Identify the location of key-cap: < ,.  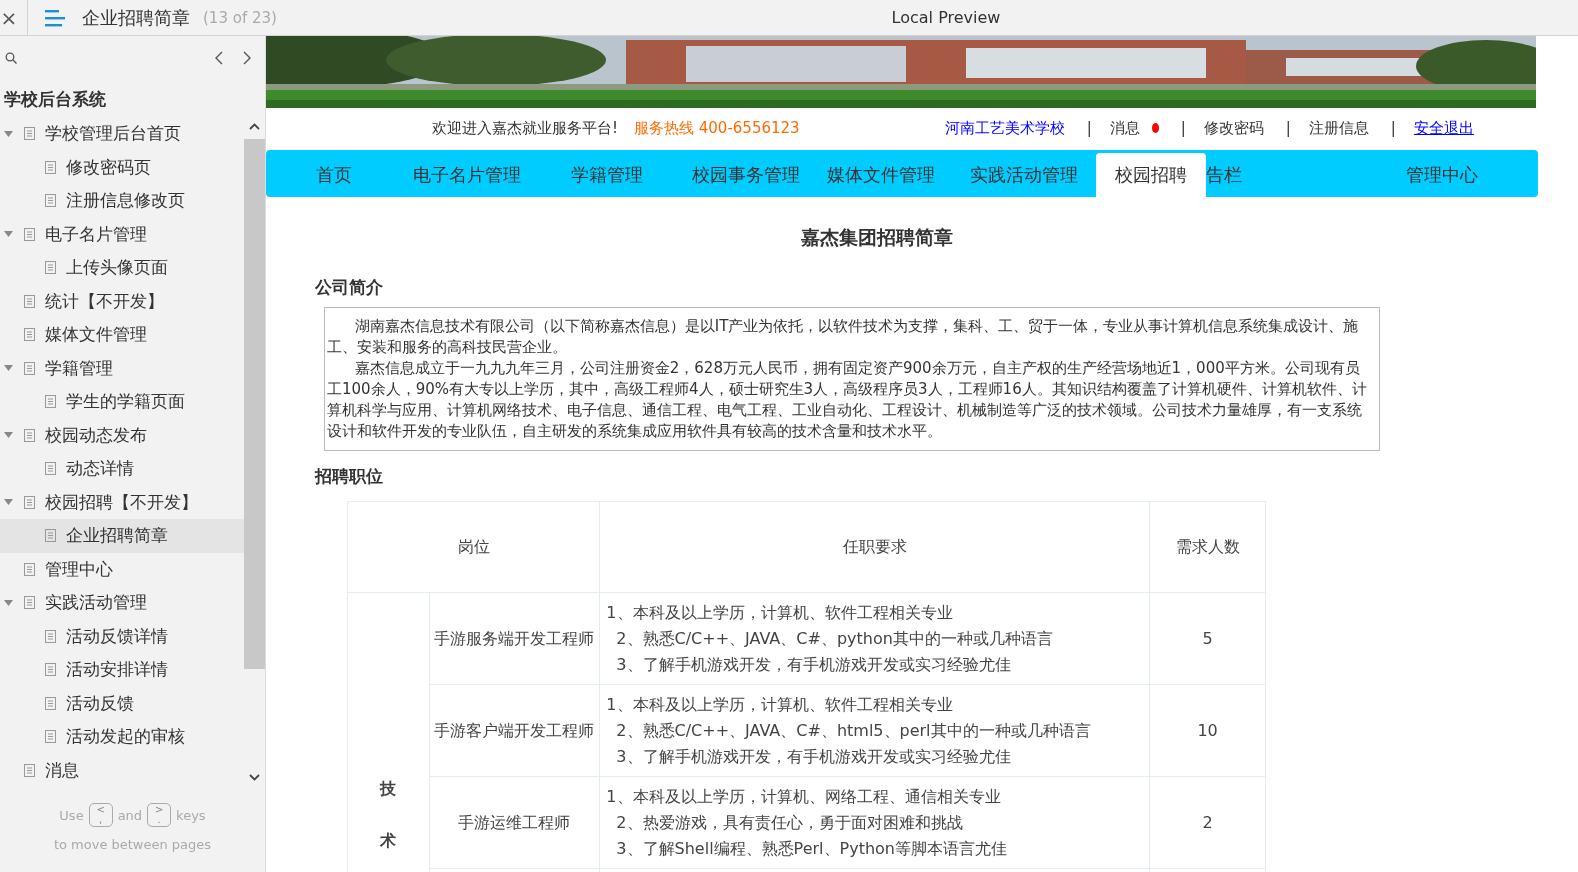
(100, 815).